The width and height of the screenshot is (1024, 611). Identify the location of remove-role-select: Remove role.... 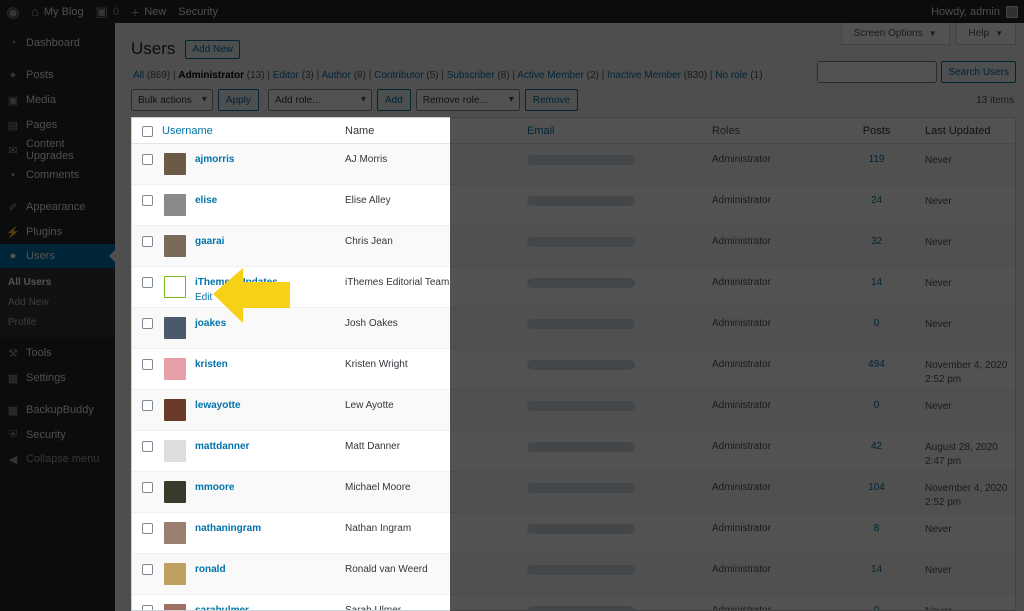
(467, 100).